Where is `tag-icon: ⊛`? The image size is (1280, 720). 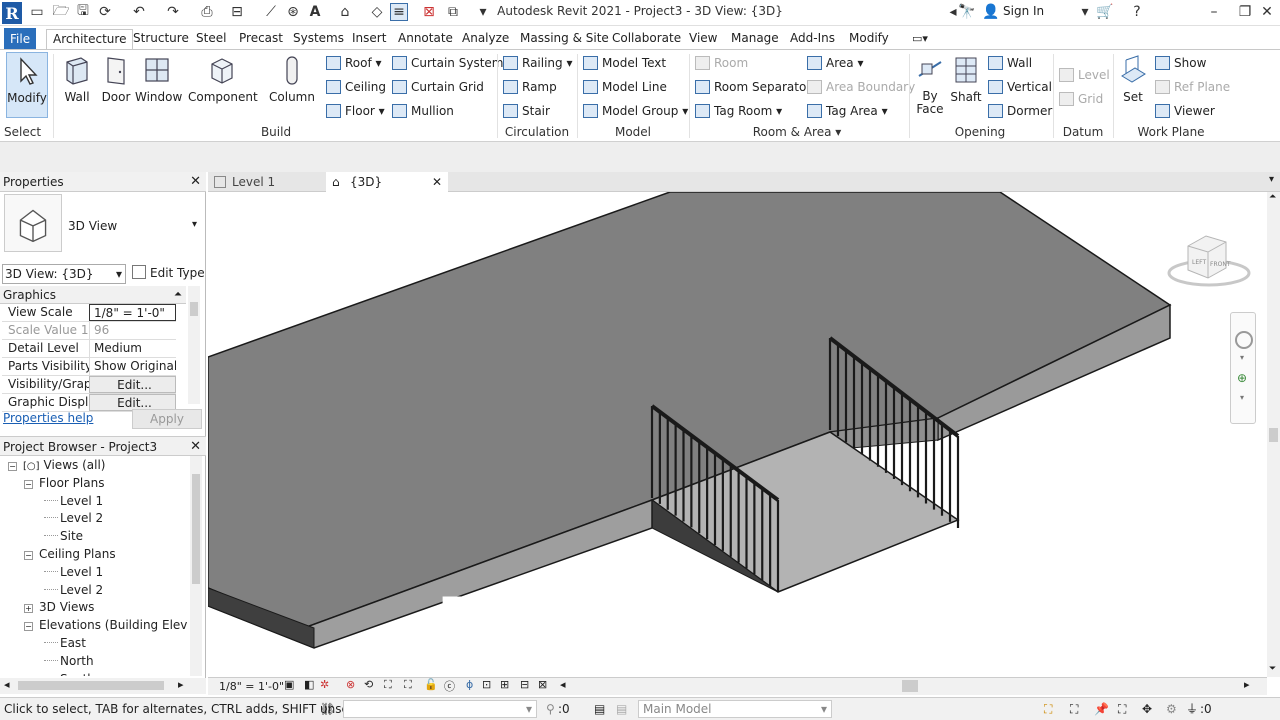
tag-icon: ⊛ is located at coordinates (293, 12).